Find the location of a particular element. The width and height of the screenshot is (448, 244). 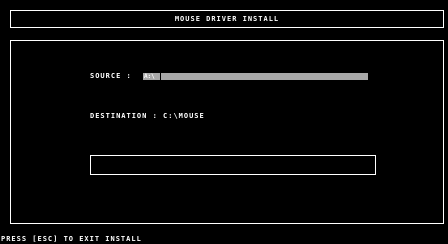

status-bar-text: PRESS [ESC] TO EXIT INSTALL is located at coordinates (71, 239).